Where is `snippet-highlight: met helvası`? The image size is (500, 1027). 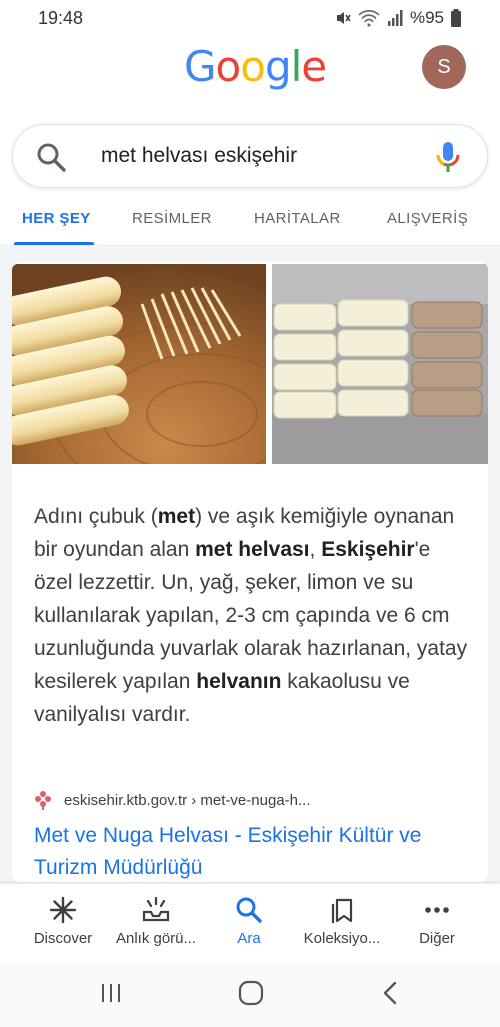 snippet-highlight: met helvası is located at coordinates (252, 549).